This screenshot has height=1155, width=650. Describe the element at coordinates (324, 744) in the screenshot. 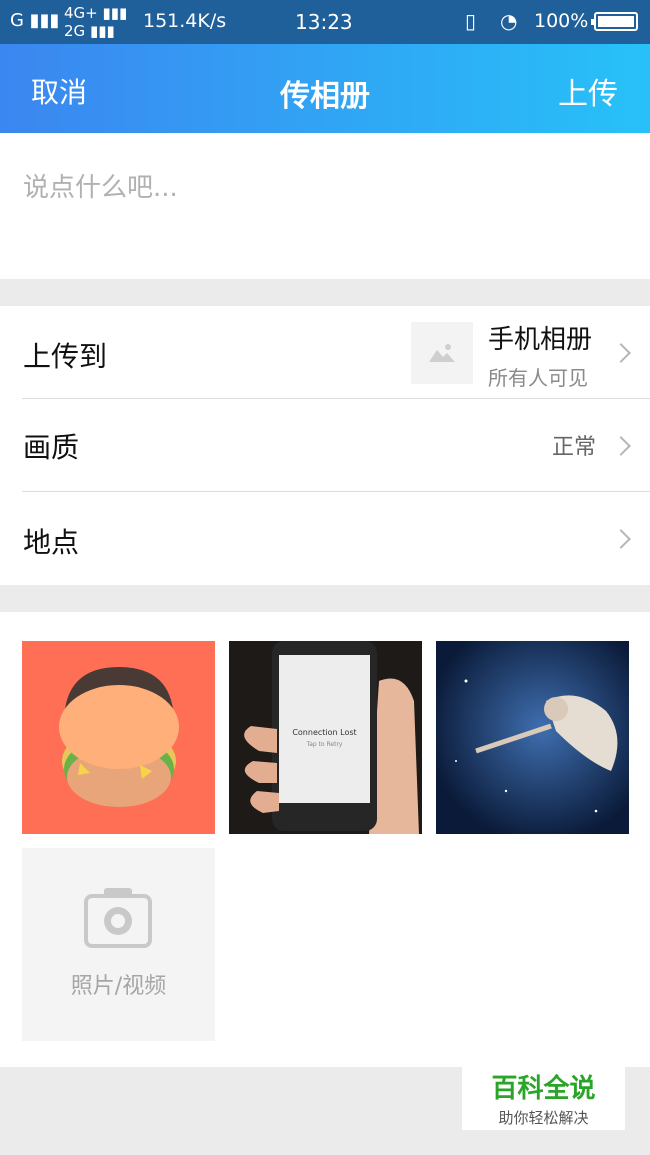

I see `tap-to-retry-text: Tap to Retry` at that location.